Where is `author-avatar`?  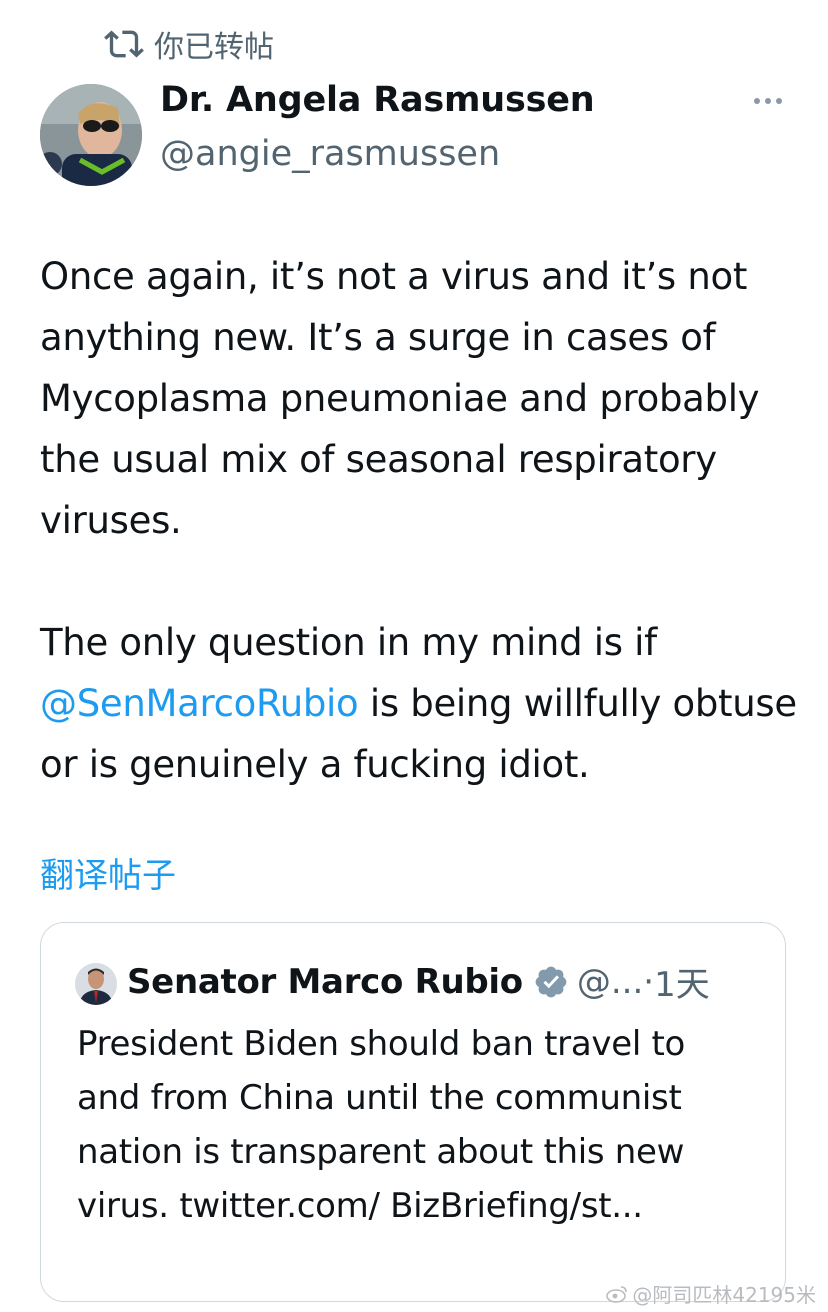
author-avatar is located at coordinates (91, 135).